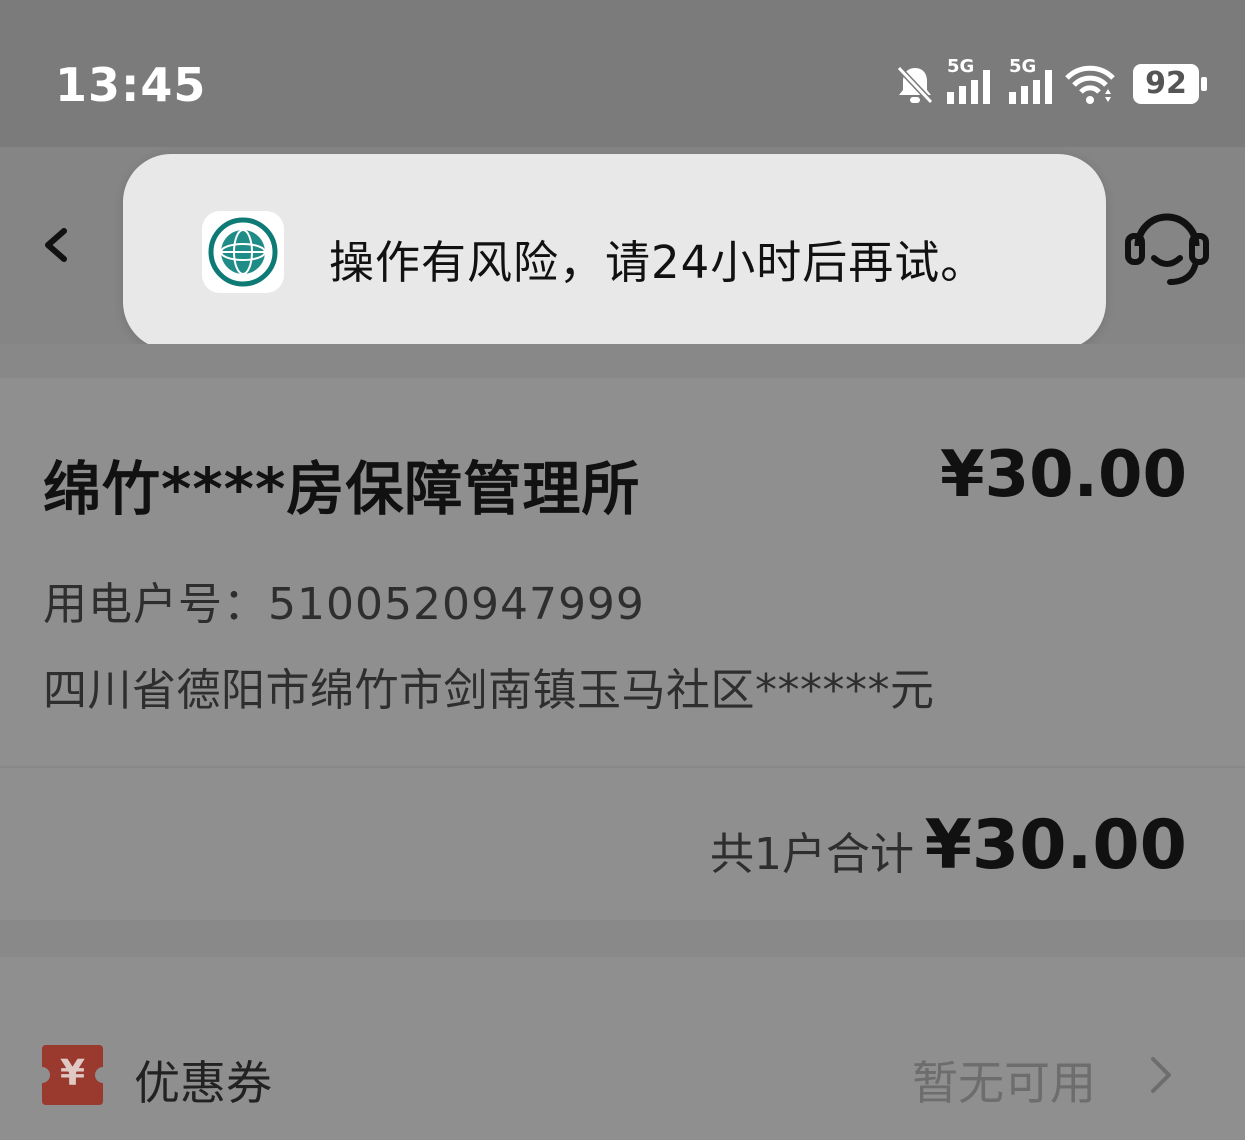 This screenshot has height=1140, width=1245. Describe the element at coordinates (131, 85) in the screenshot. I see `status-time: 13:45` at that location.